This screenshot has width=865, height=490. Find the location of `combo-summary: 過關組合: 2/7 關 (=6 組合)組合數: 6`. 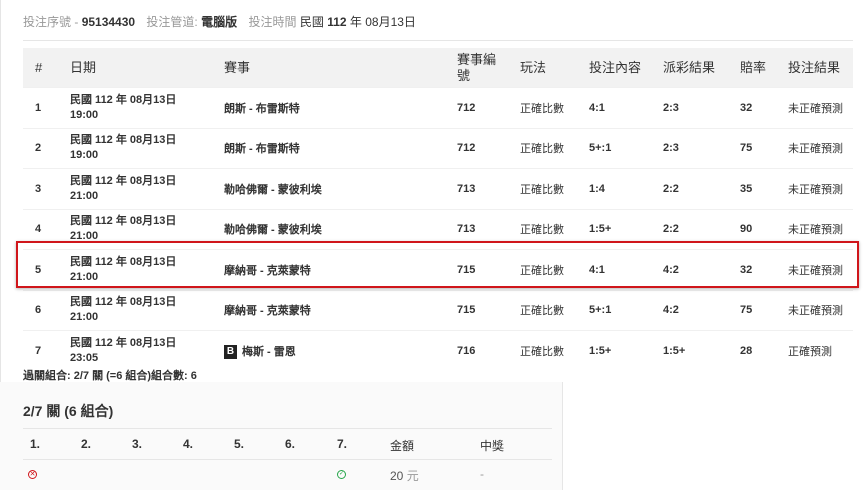

combo-summary: 過關組合: 2/7 關 (=6 組合)組合數: 6 is located at coordinates (110, 376).